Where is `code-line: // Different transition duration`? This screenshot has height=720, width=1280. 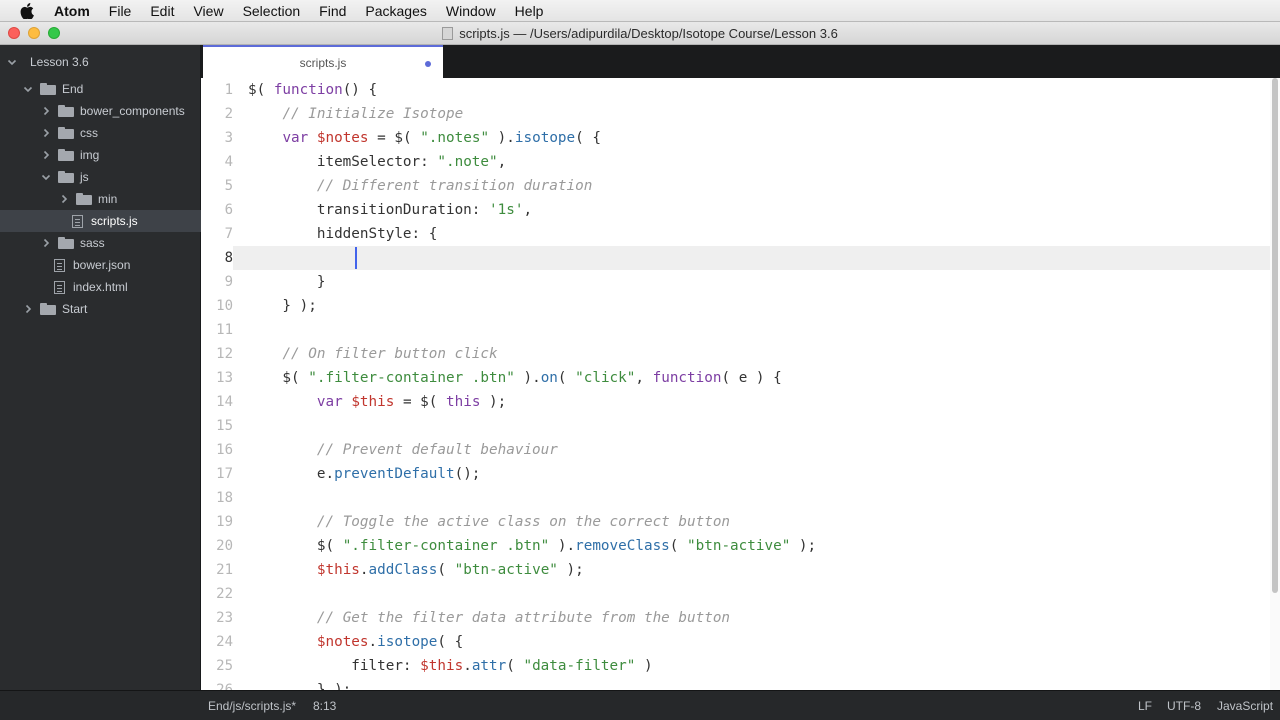 code-line: // Different transition duration is located at coordinates (420, 186).